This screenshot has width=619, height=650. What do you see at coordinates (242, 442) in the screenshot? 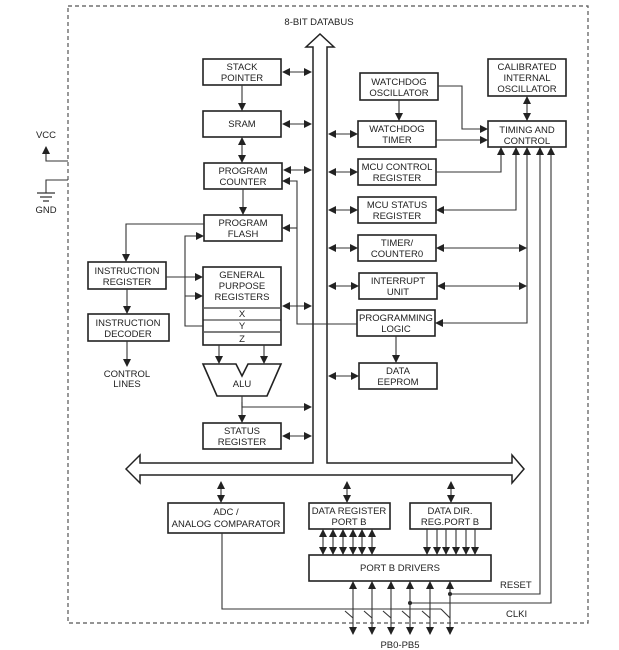
I see `status-register-label: REGISTER` at bounding box center [242, 442].